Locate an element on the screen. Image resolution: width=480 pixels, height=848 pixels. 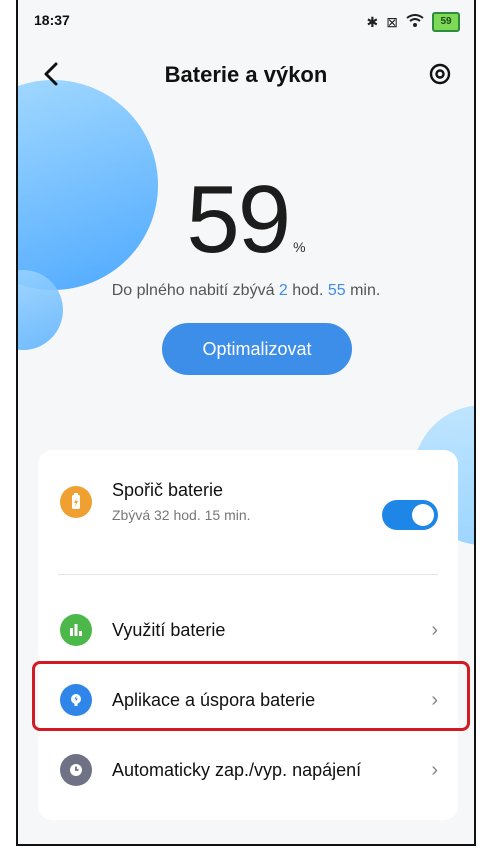
clock-icon is located at coordinates (76, 770).